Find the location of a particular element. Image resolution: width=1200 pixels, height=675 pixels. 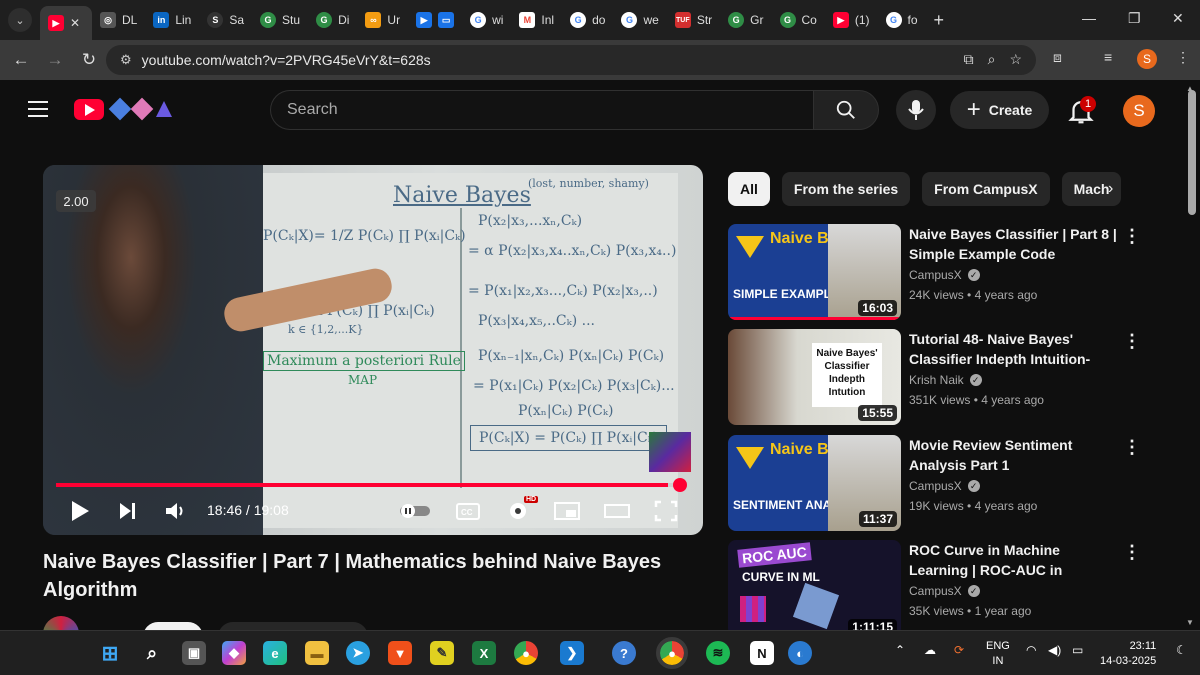

chrome-active-icon: ● is located at coordinates (672, 653).